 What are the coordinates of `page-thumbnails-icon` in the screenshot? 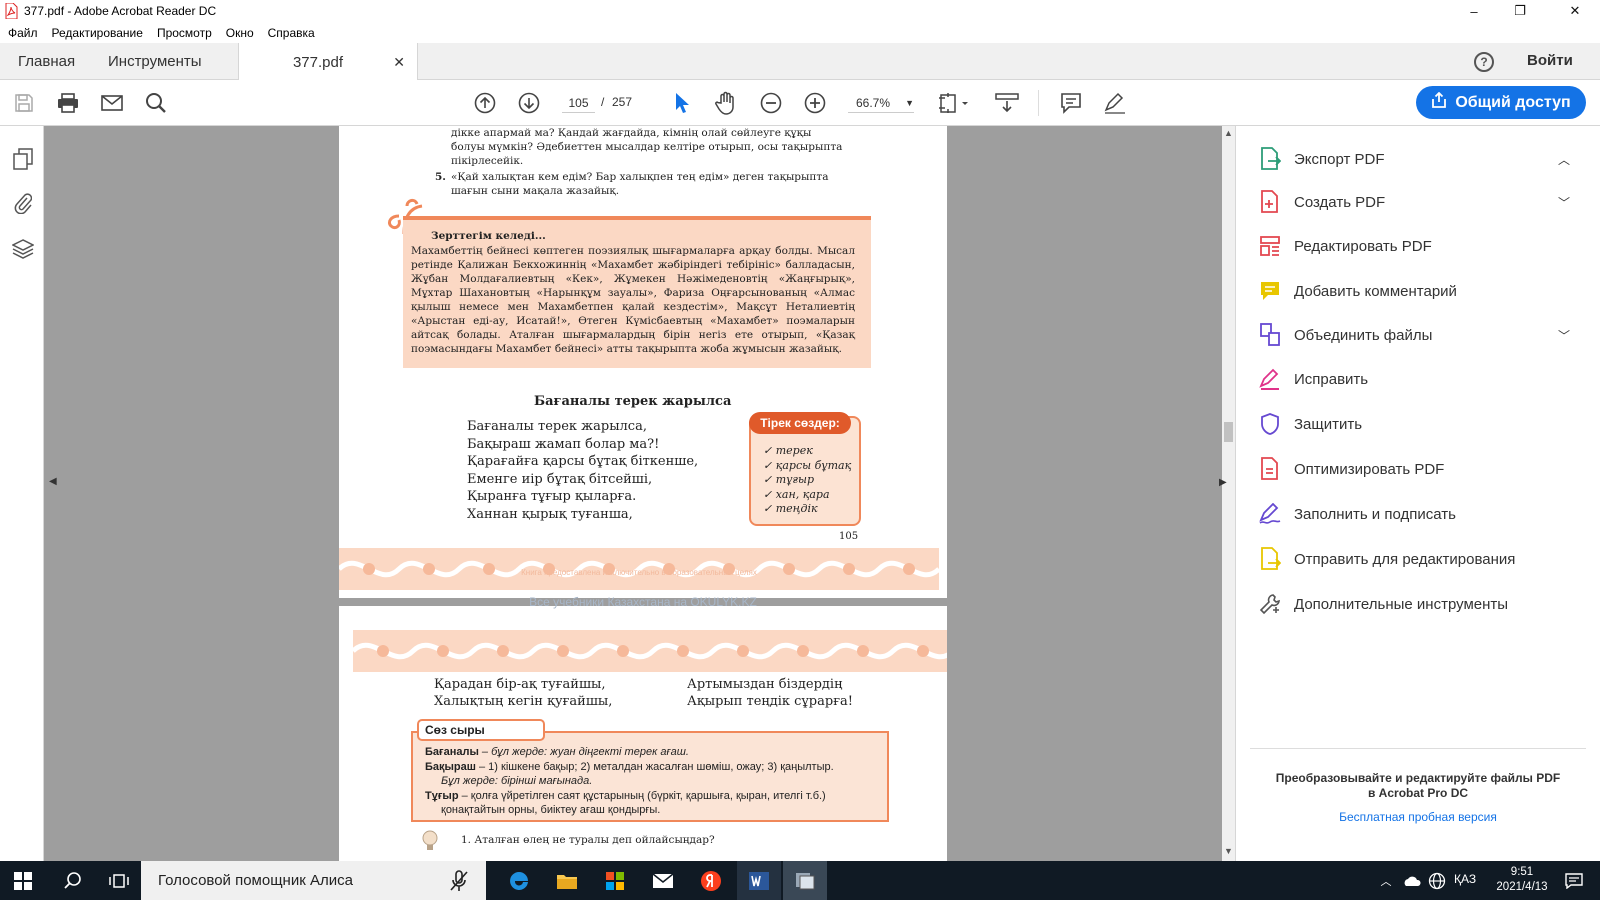 It's located at (23, 159).